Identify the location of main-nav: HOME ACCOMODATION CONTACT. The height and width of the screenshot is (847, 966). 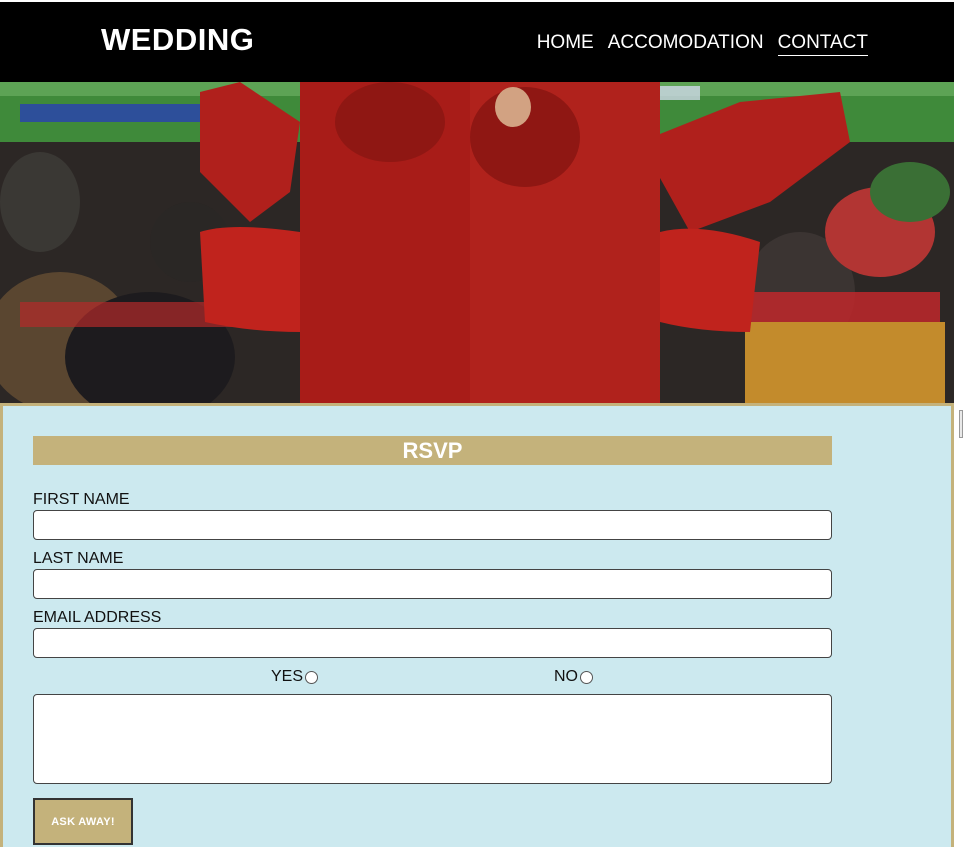
(702, 43).